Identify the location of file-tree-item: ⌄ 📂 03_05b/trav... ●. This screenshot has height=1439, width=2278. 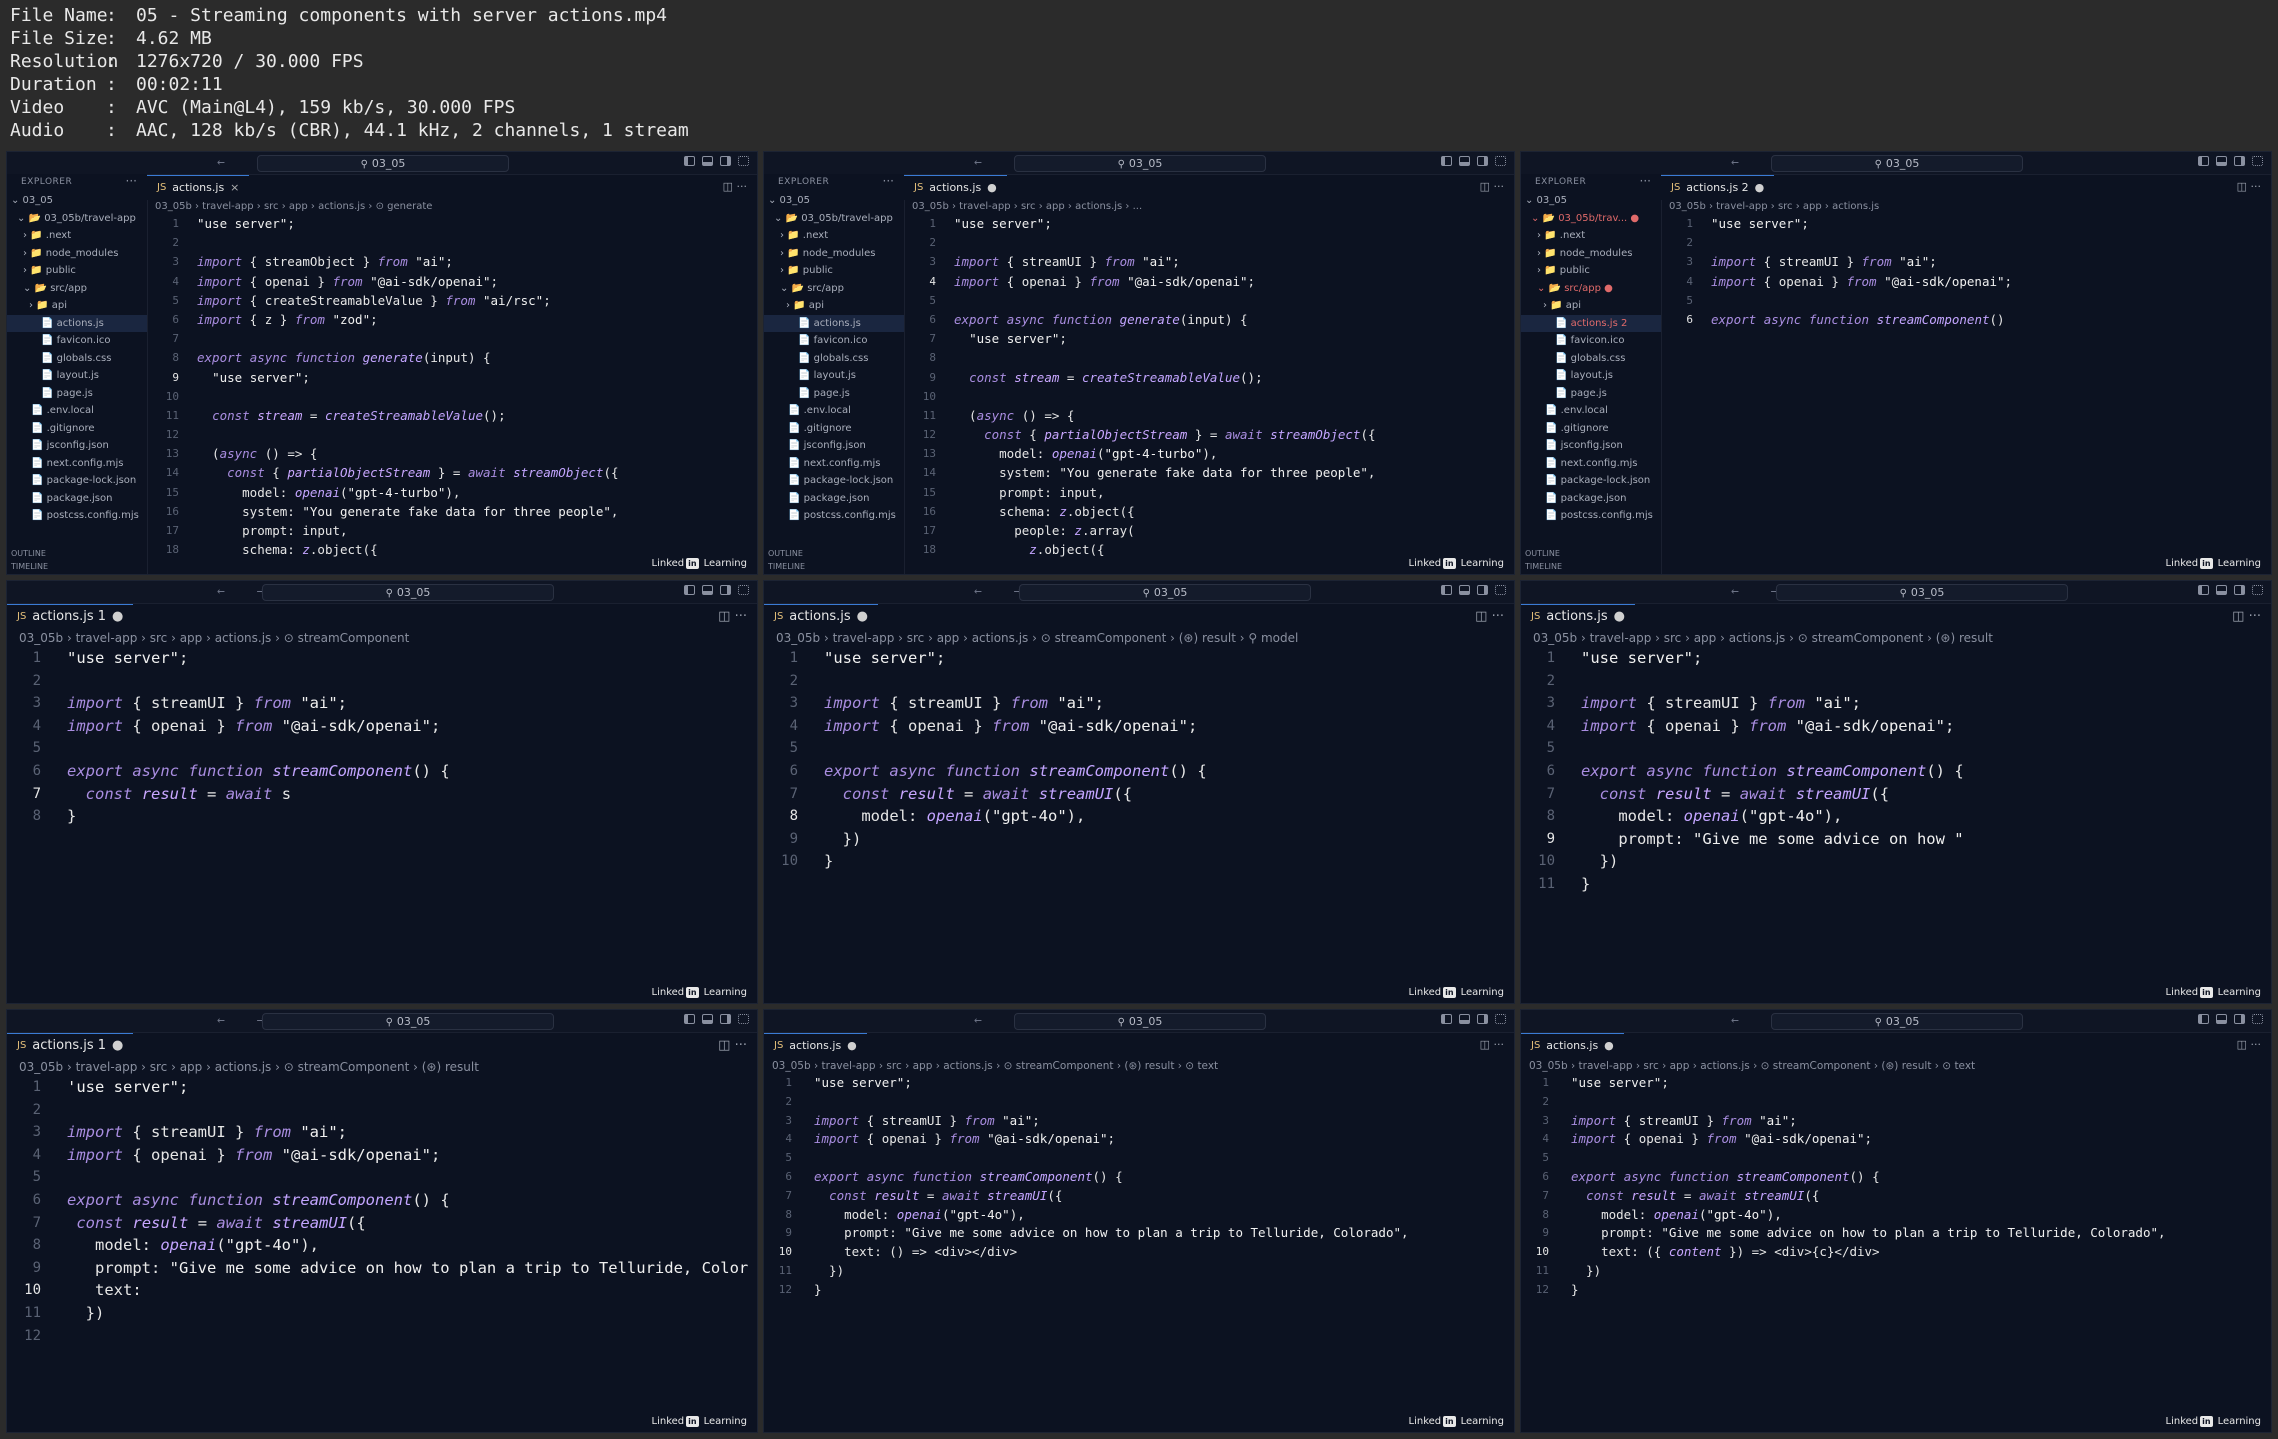
(1591, 219).